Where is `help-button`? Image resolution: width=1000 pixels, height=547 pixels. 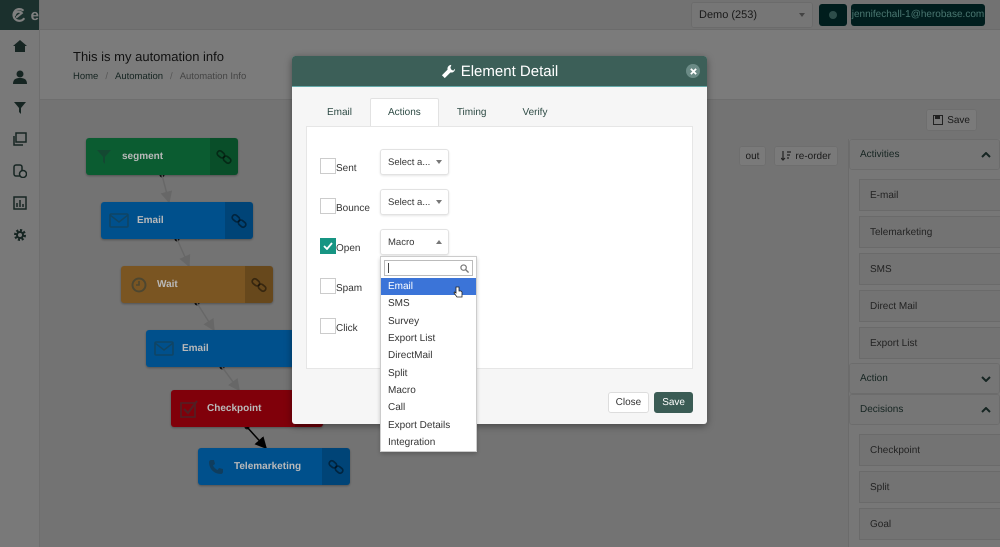 help-button is located at coordinates (833, 15).